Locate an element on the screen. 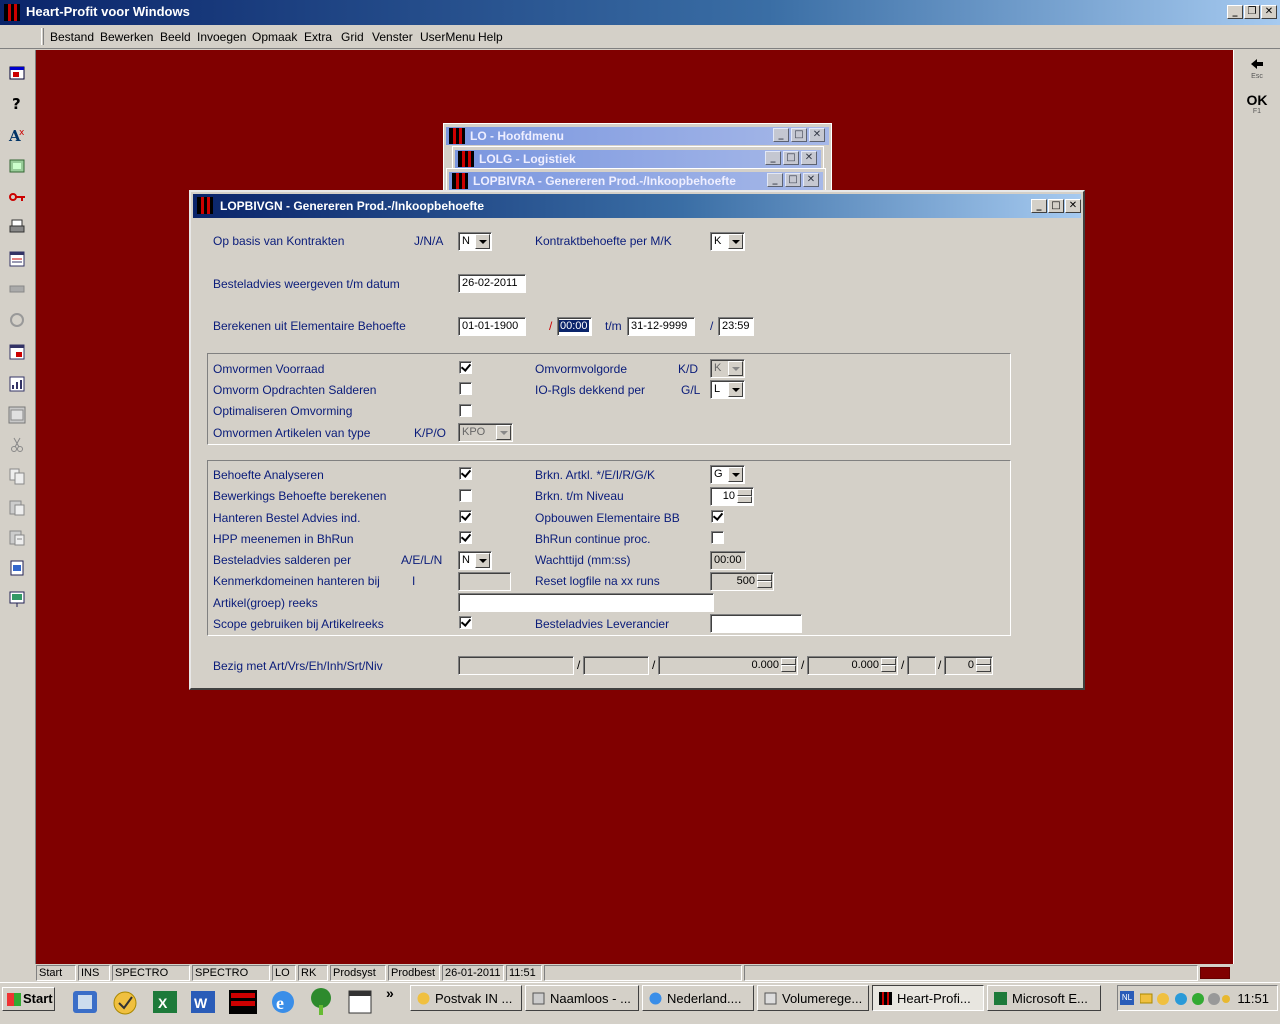 This screenshot has width=1280, height=1024. picture-icon is located at coordinates (17, 166).